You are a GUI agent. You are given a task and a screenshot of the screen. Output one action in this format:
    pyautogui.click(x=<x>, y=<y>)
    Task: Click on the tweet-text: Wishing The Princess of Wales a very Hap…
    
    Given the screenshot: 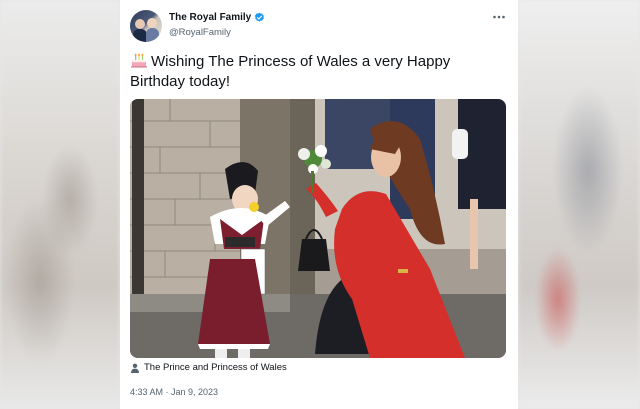 What is the action you would take?
    pyautogui.click(x=315, y=72)
    